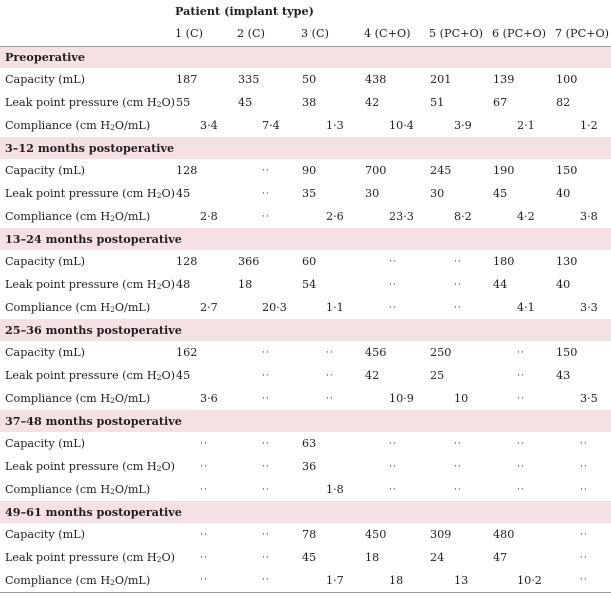 The image size is (611, 597). What do you see at coordinates (376, 170) in the screenshot?
I see `cell-value: 700` at bounding box center [376, 170].